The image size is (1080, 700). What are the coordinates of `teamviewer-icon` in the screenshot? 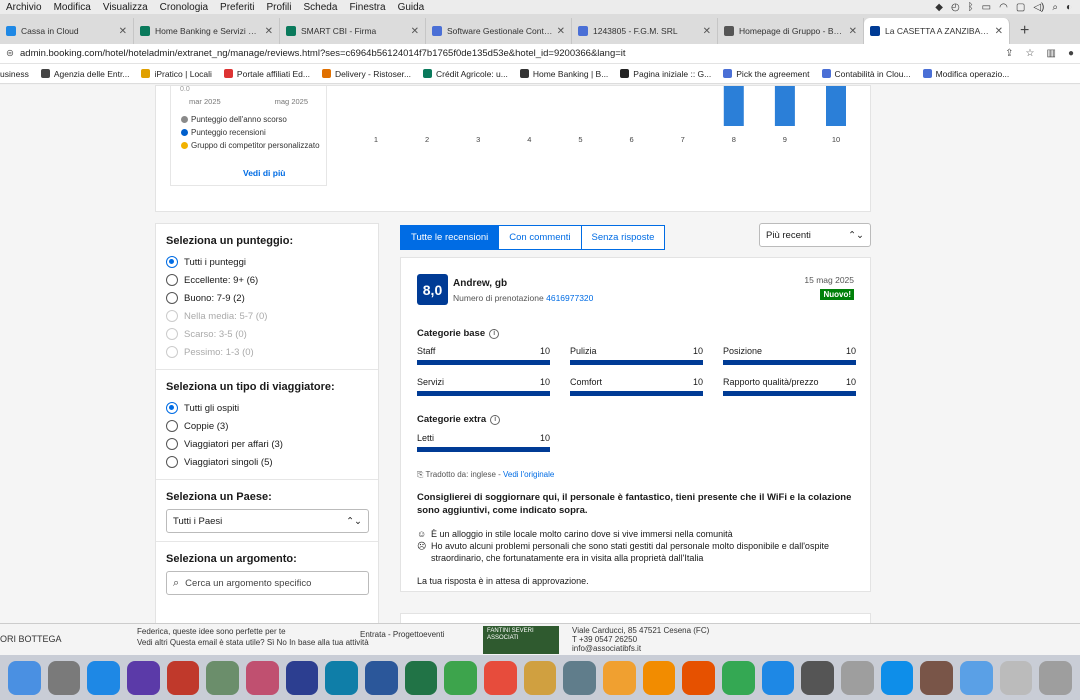 It's located at (897, 677).